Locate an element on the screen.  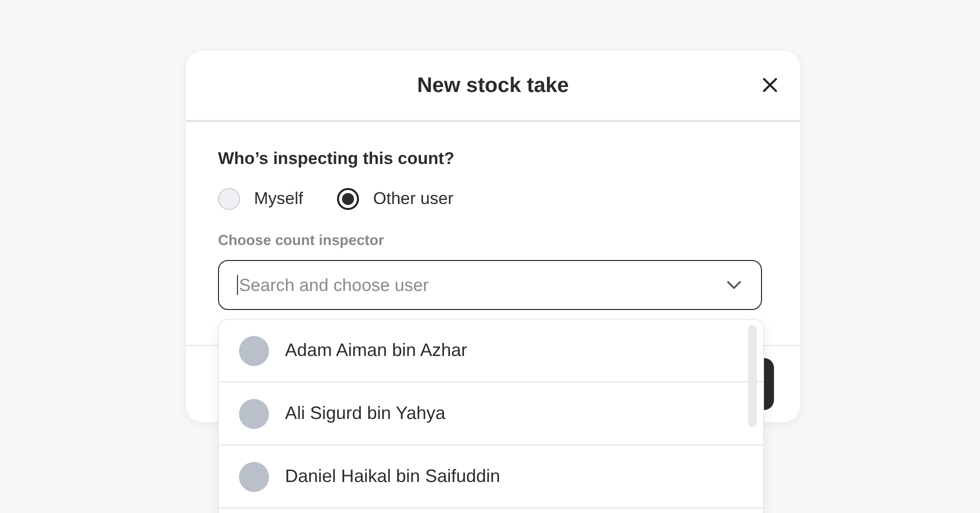
radio-label: Other user is located at coordinates (413, 199).